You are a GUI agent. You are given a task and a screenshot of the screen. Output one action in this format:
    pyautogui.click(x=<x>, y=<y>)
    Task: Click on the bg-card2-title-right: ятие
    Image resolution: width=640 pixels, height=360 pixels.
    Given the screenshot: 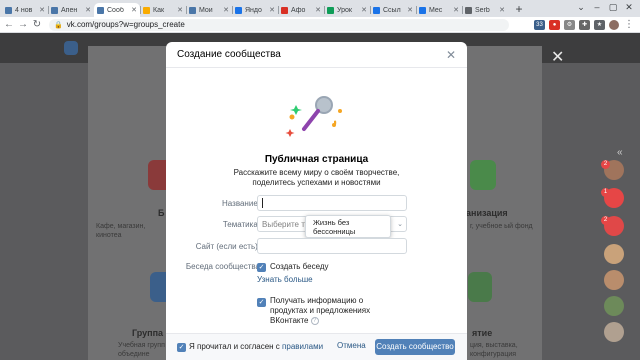 What is the action you would take?
    pyautogui.click(x=482, y=333)
    